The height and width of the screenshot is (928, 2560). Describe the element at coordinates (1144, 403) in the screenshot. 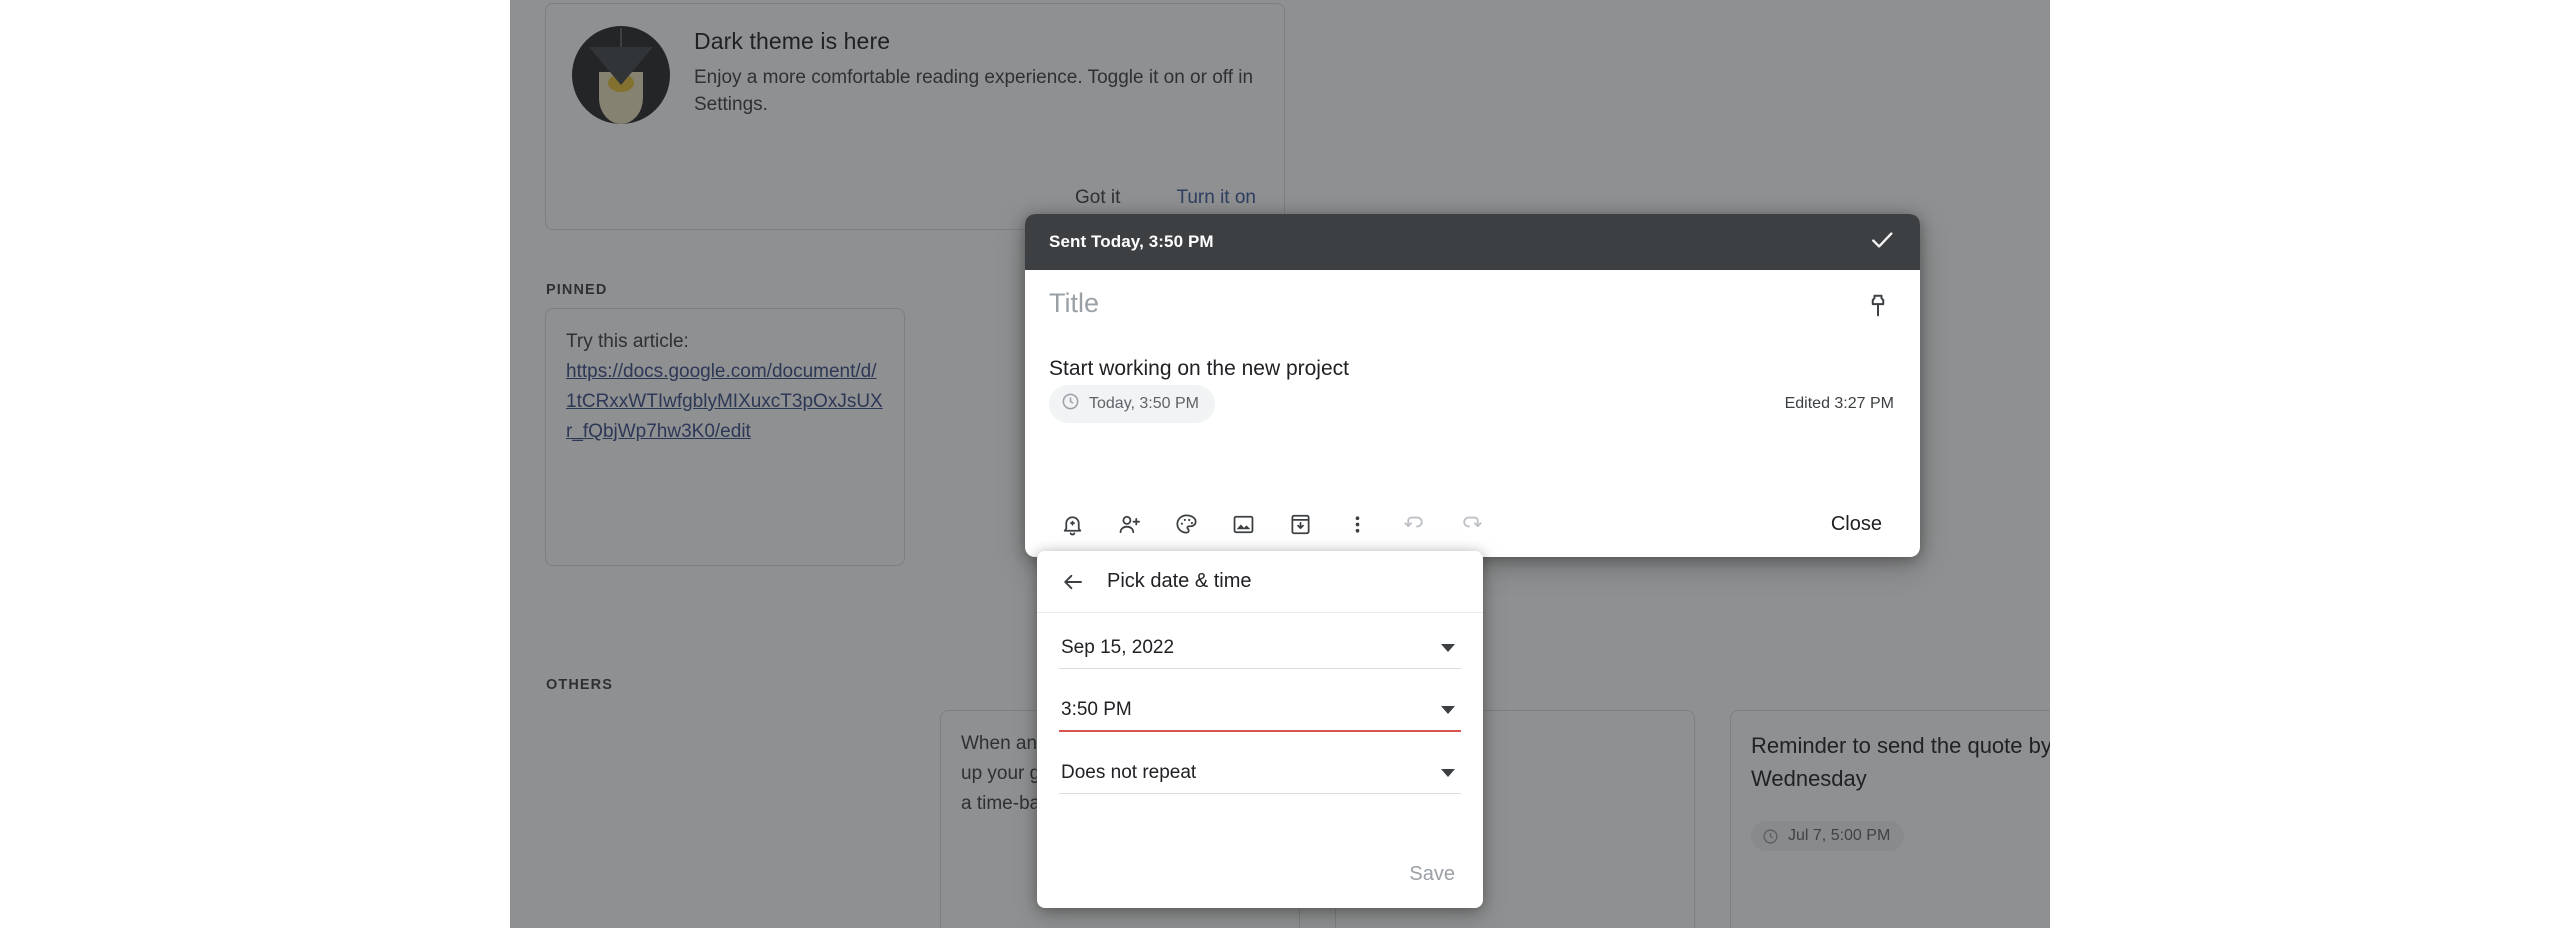

I see `editor-reminder-text: Today, 3:50 PM` at that location.